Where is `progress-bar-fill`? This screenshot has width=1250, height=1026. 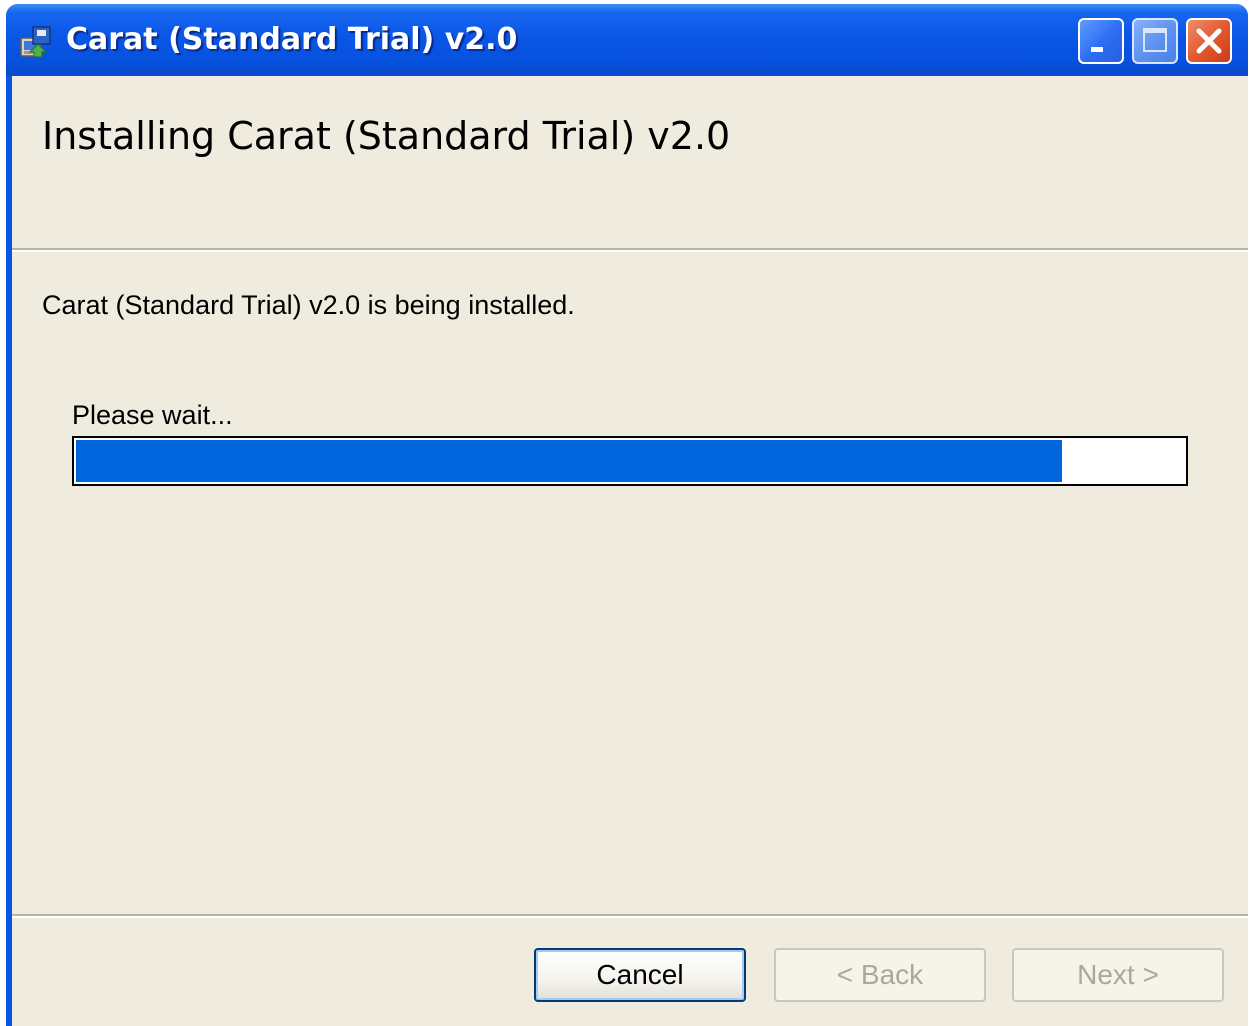 progress-bar-fill is located at coordinates (569, 461).